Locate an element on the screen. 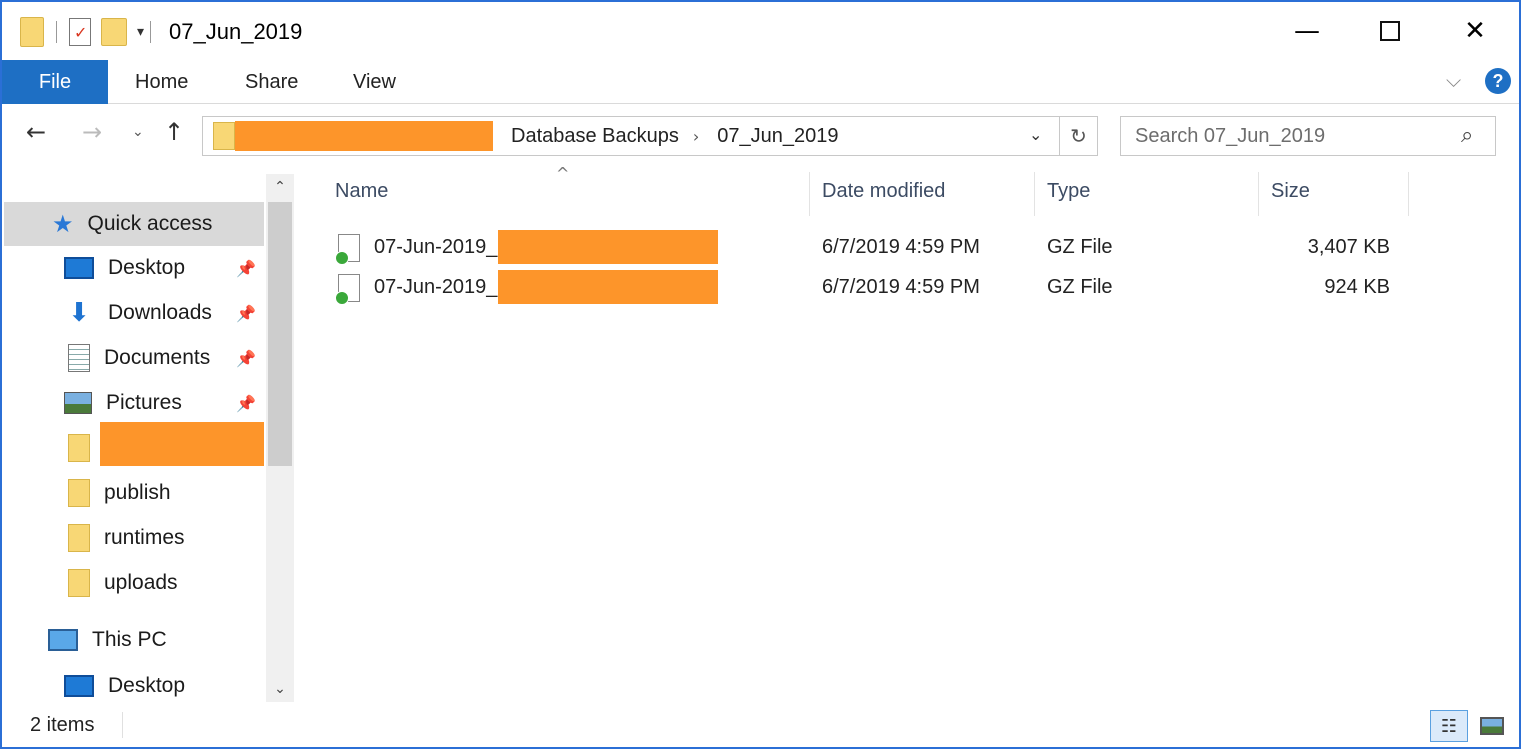  search-box: ⌕ is located at coordinates (1308, 136).